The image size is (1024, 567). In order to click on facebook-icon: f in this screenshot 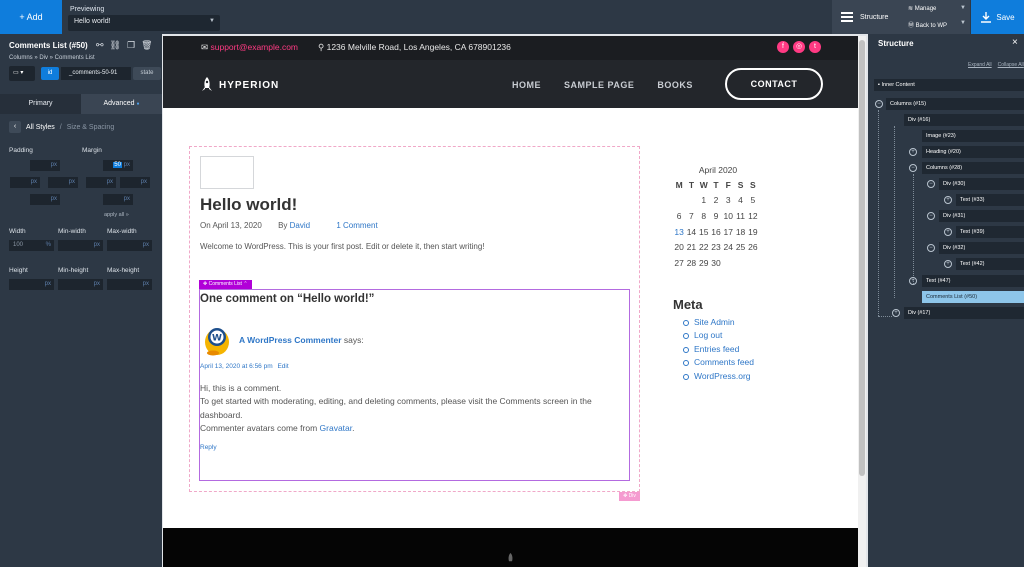, I will do `click(783, 47)`.